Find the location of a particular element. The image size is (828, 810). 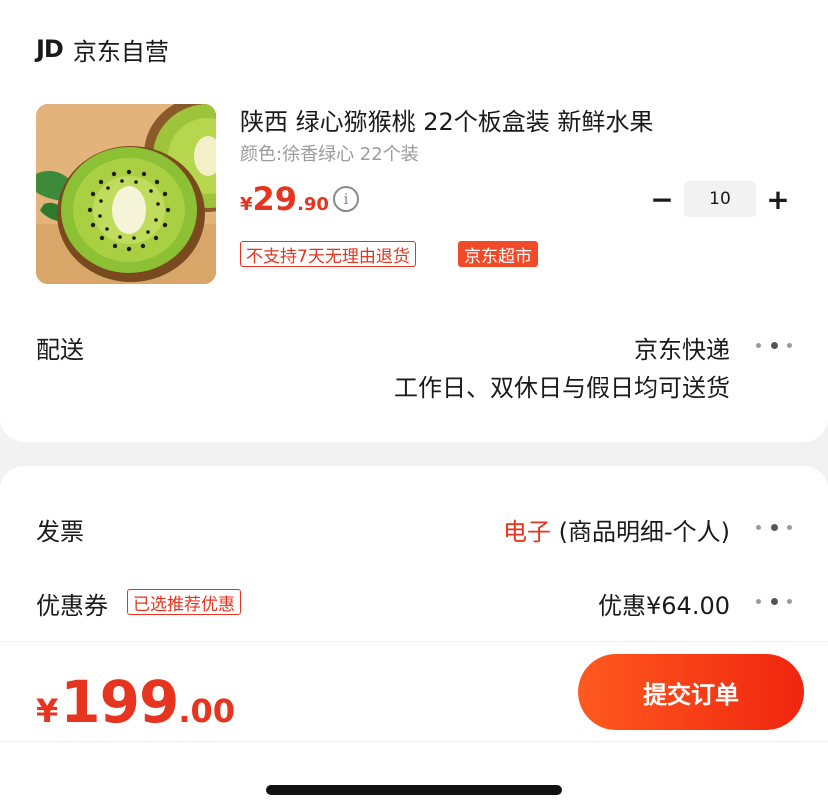

product-title: 陕西 绿心猕猴桃 22个板盒装 新鲜水果 is located at coordinates (446, 119).